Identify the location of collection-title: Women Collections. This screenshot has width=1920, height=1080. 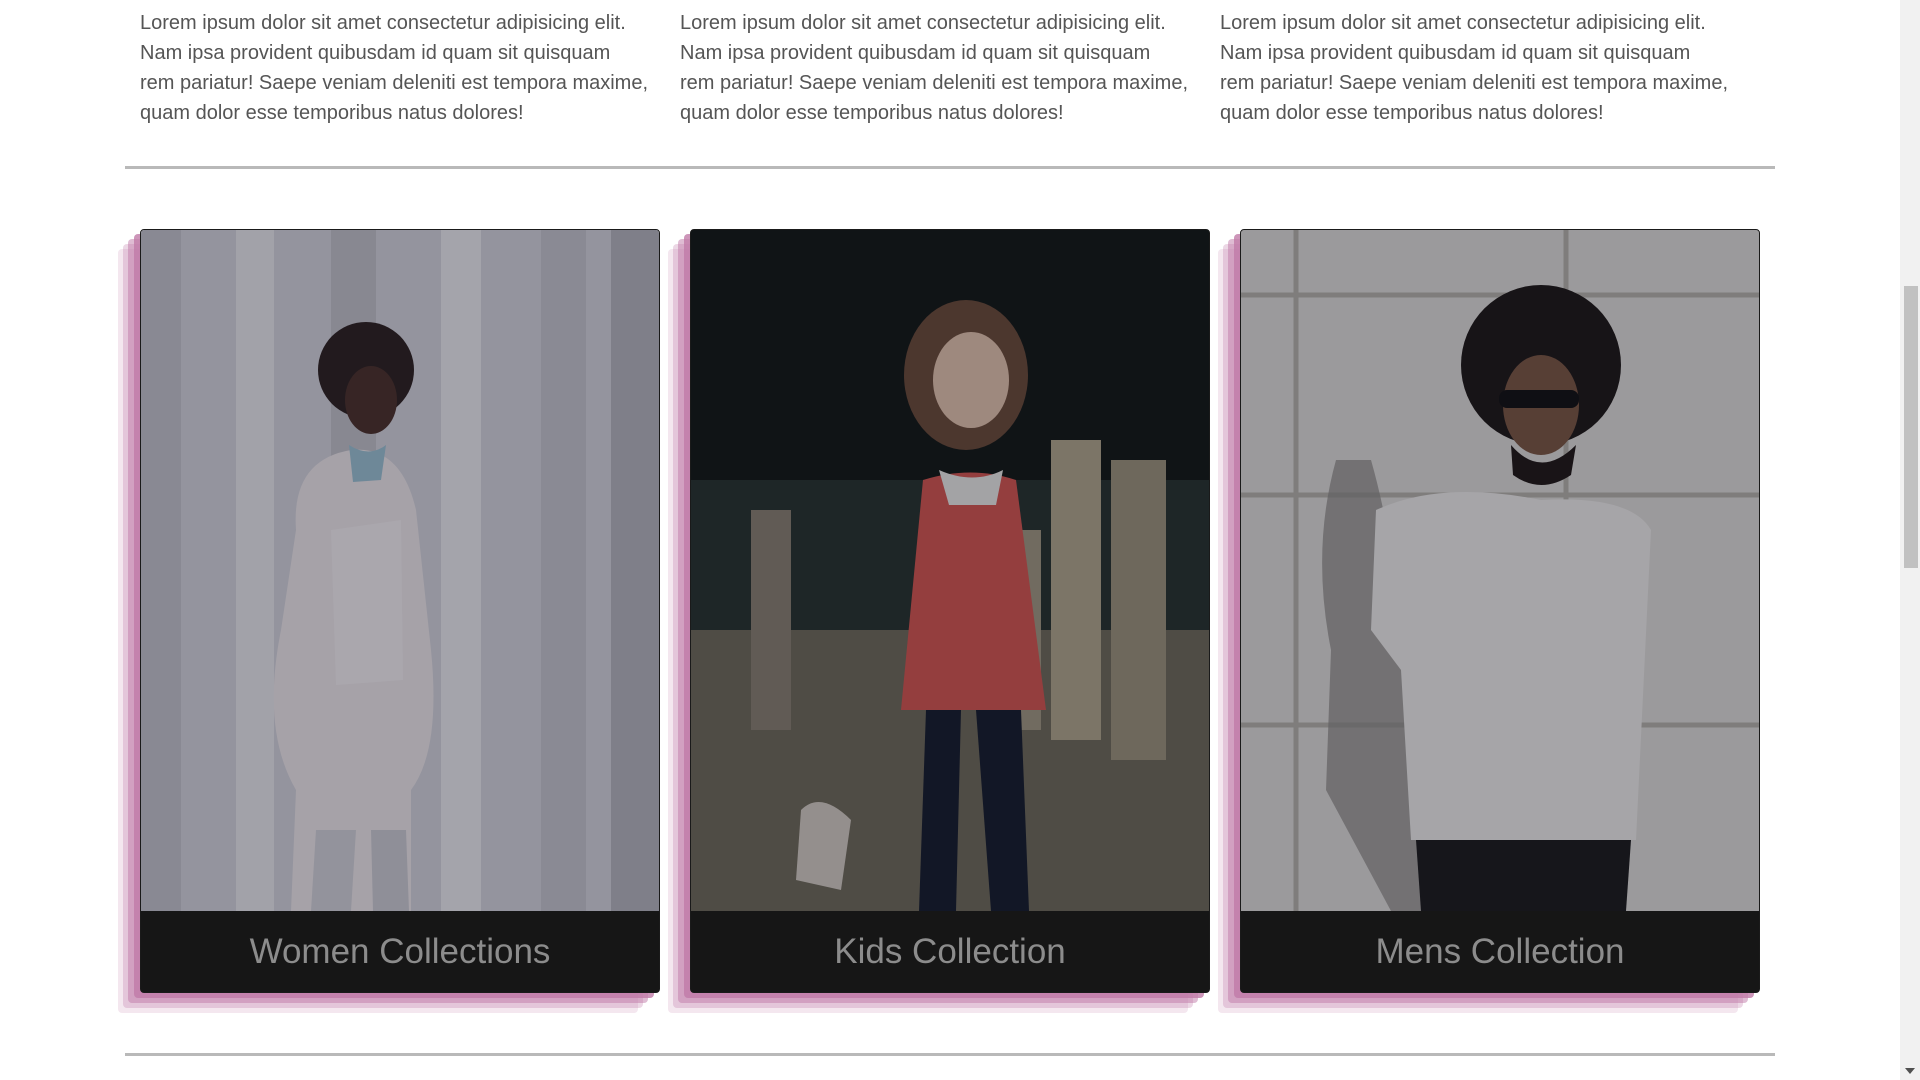
(400, 951).